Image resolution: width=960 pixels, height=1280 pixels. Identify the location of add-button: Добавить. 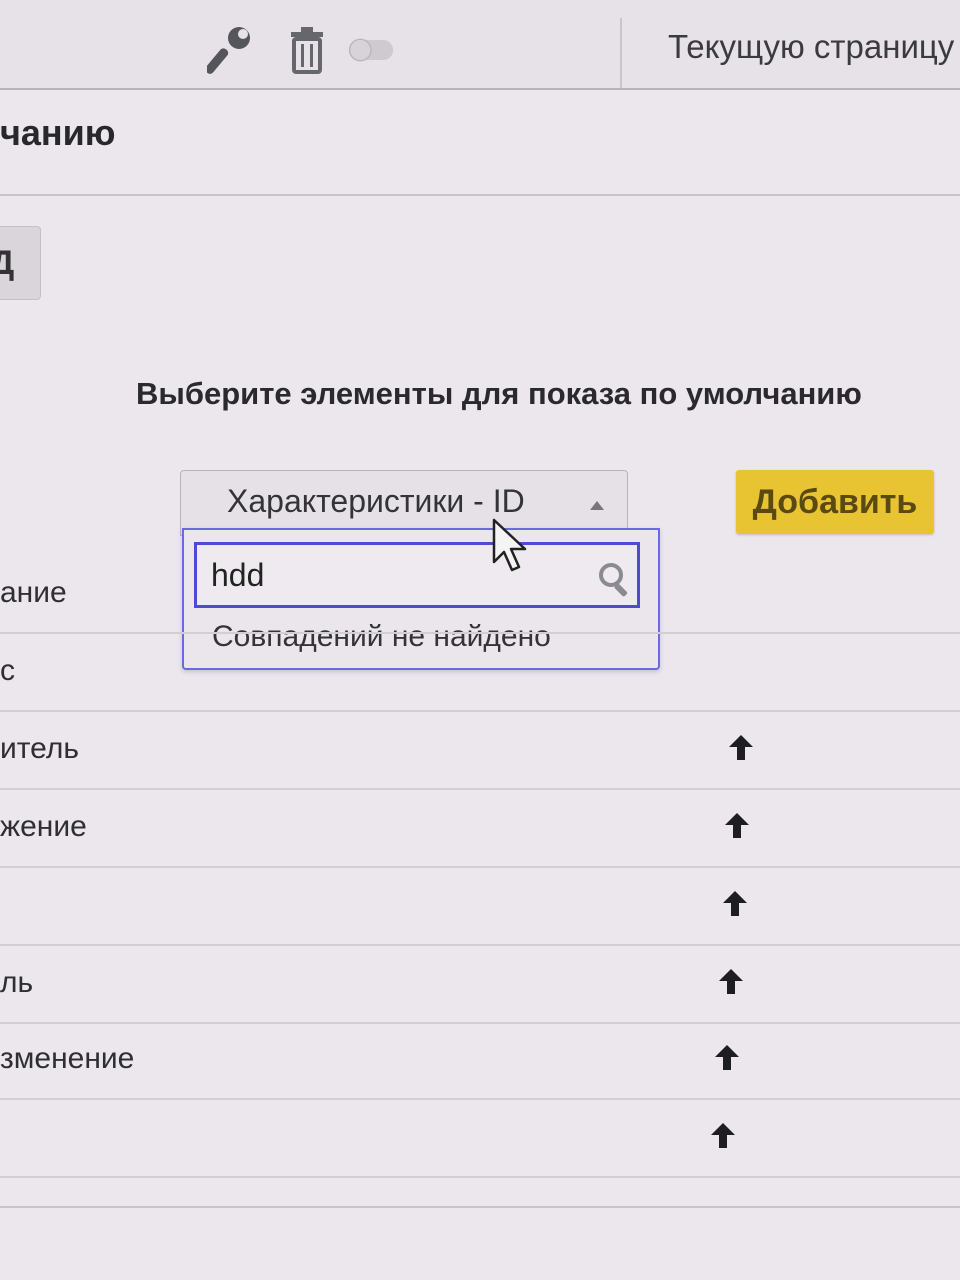
(835, 502).